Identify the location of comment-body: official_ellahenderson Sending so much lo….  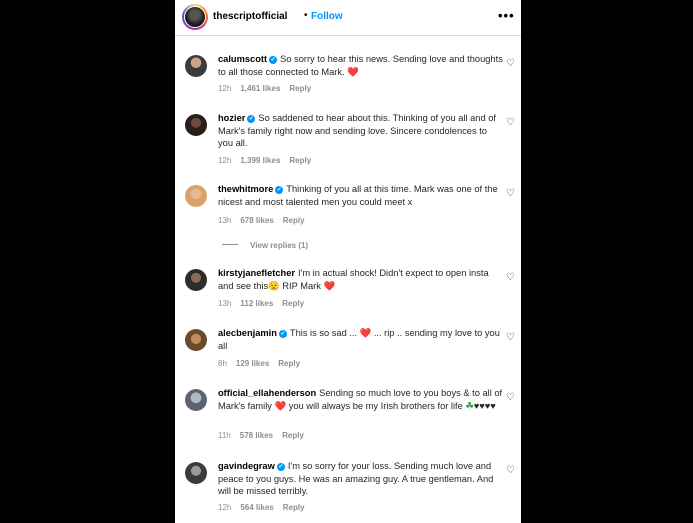
(360, 399).